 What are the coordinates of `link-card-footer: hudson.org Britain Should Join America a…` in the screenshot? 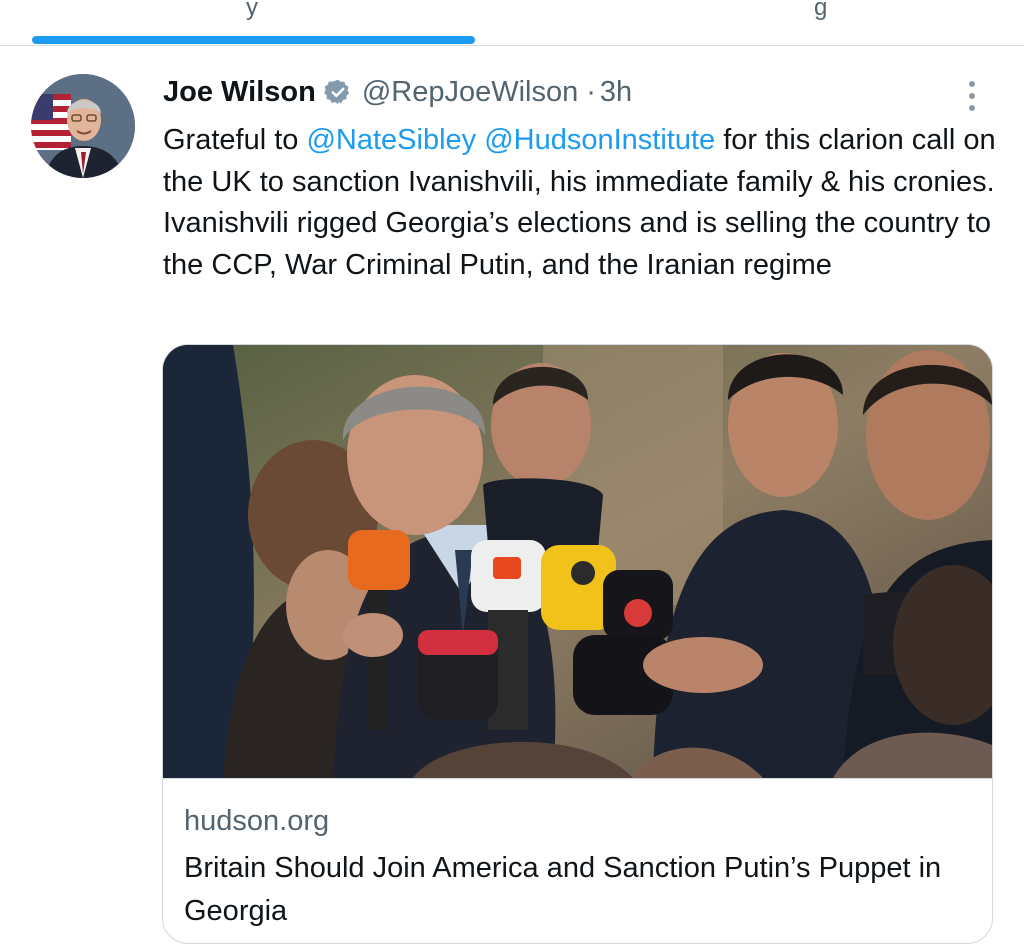 It's located at (577, 860).